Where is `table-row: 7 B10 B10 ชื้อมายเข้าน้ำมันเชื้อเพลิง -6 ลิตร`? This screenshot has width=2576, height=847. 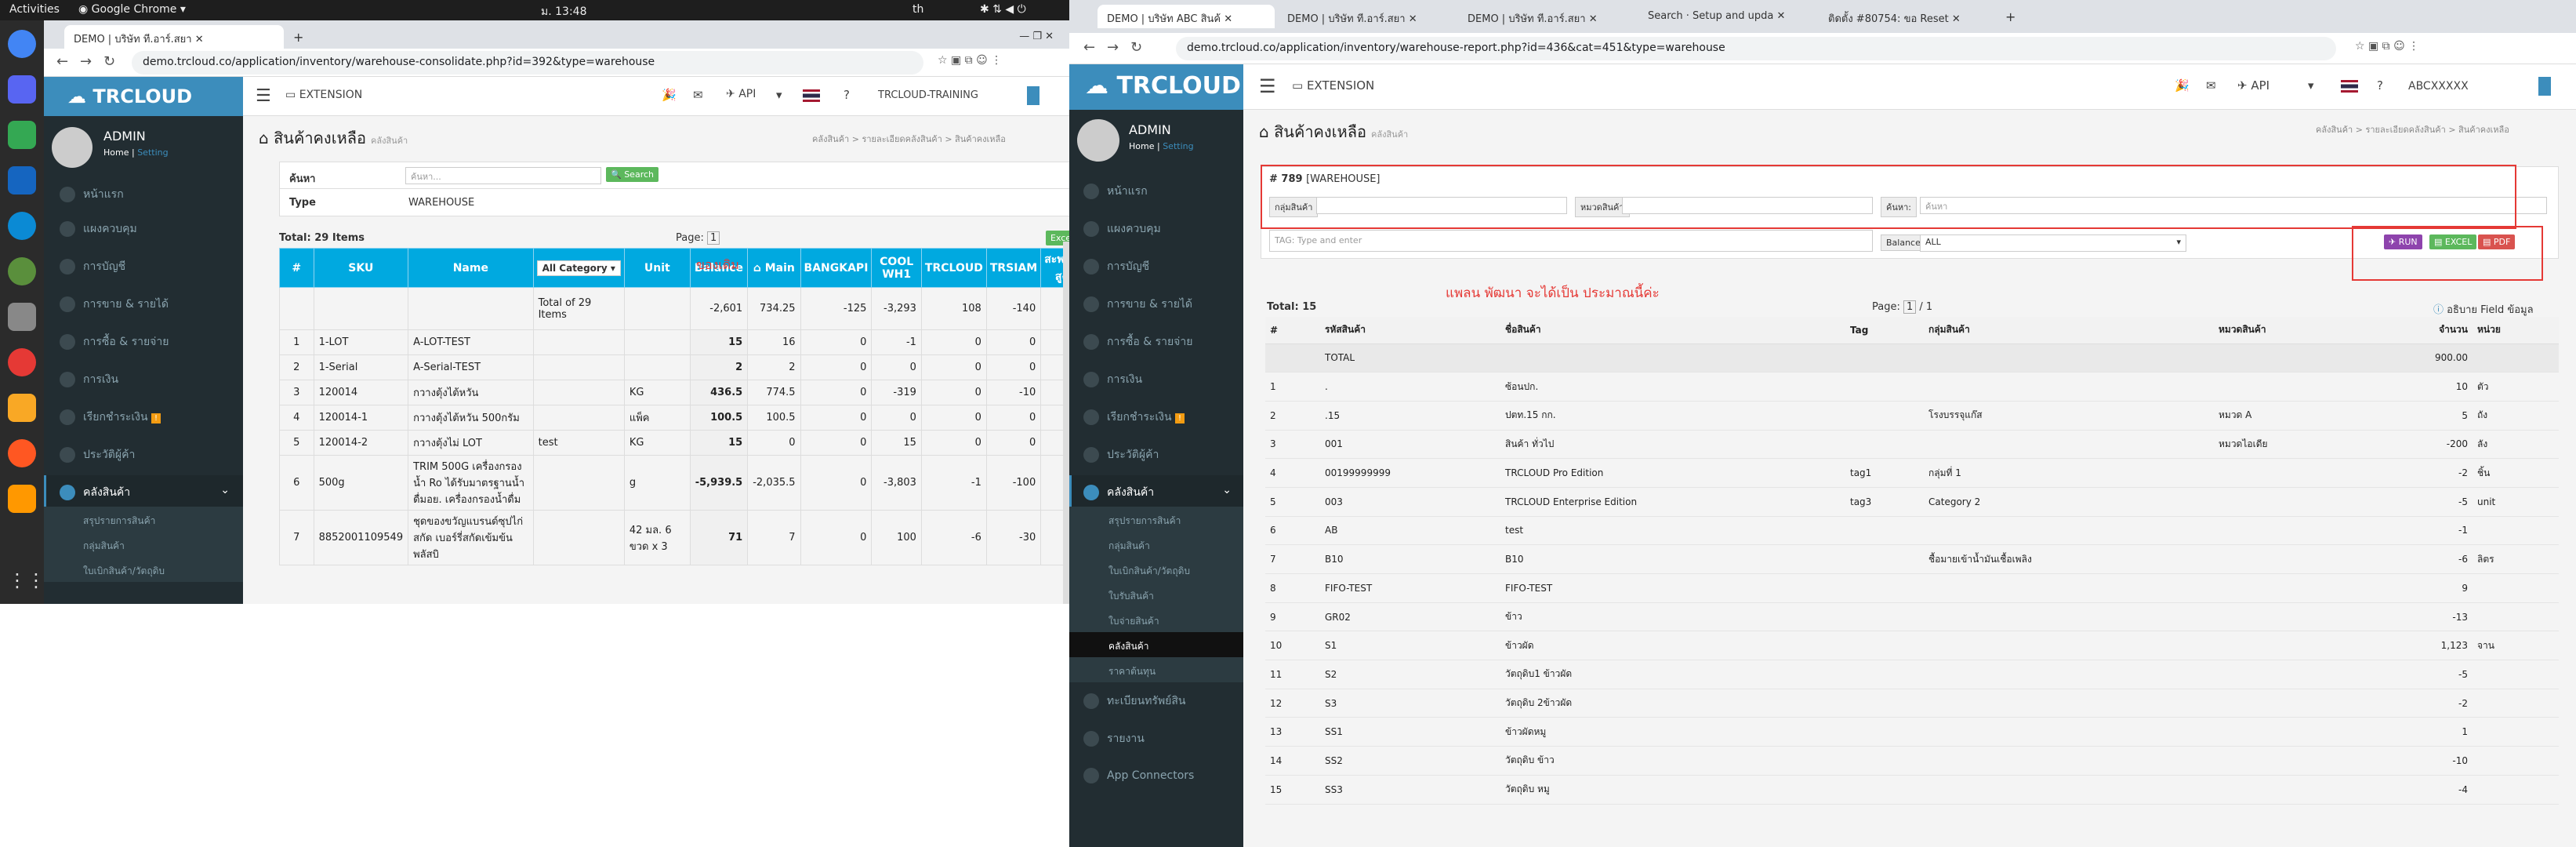
table-row: 7 B10 B10 ชื้อมายเข้าน้ำมันเชื้อเพลิง -6 ลิตร is located at coordinates (1912, 559).